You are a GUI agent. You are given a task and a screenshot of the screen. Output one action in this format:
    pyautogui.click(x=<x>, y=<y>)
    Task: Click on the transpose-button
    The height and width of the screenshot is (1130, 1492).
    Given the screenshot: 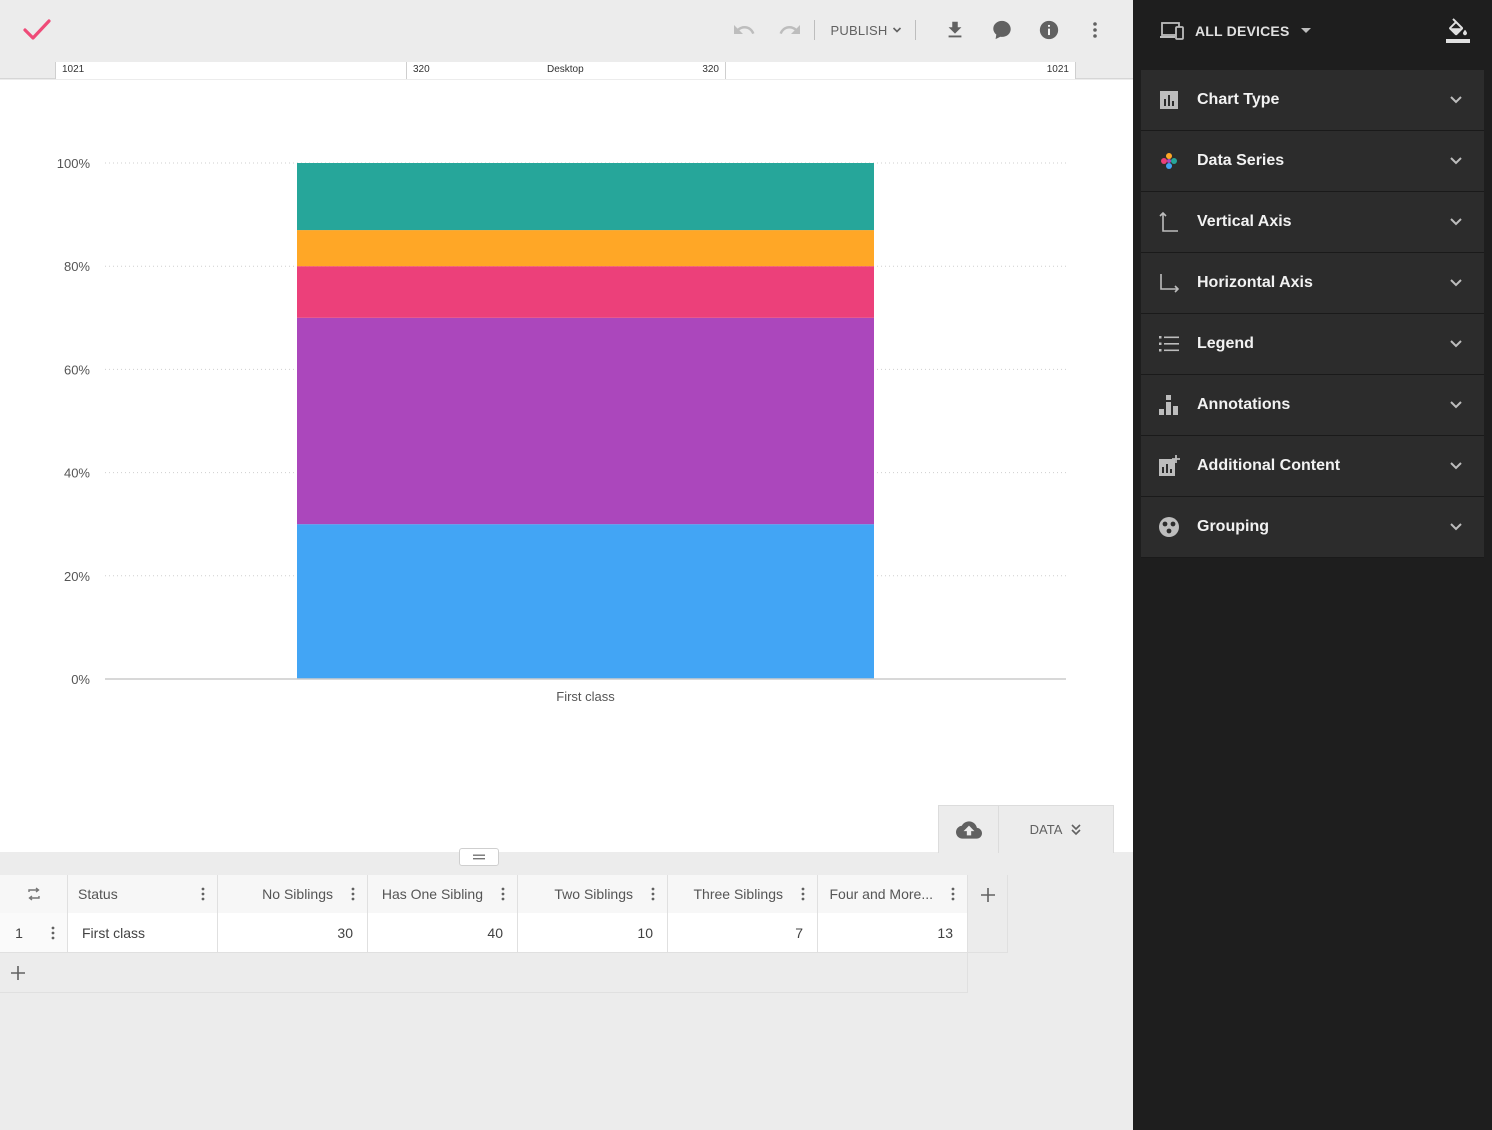 What is the action you would take?
    pyautogui.click(x=34, y=895)
    